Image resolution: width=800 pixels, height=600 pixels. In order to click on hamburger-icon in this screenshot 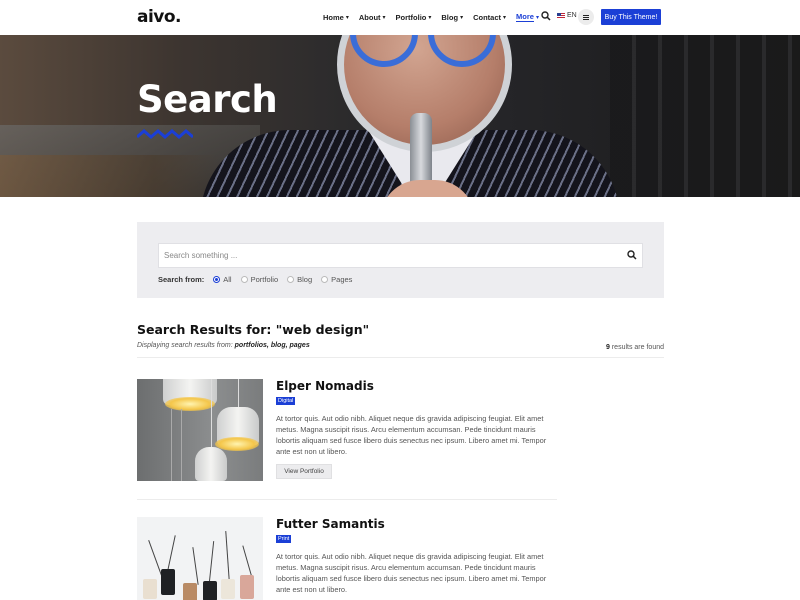, I will do `click(586, 17)`.